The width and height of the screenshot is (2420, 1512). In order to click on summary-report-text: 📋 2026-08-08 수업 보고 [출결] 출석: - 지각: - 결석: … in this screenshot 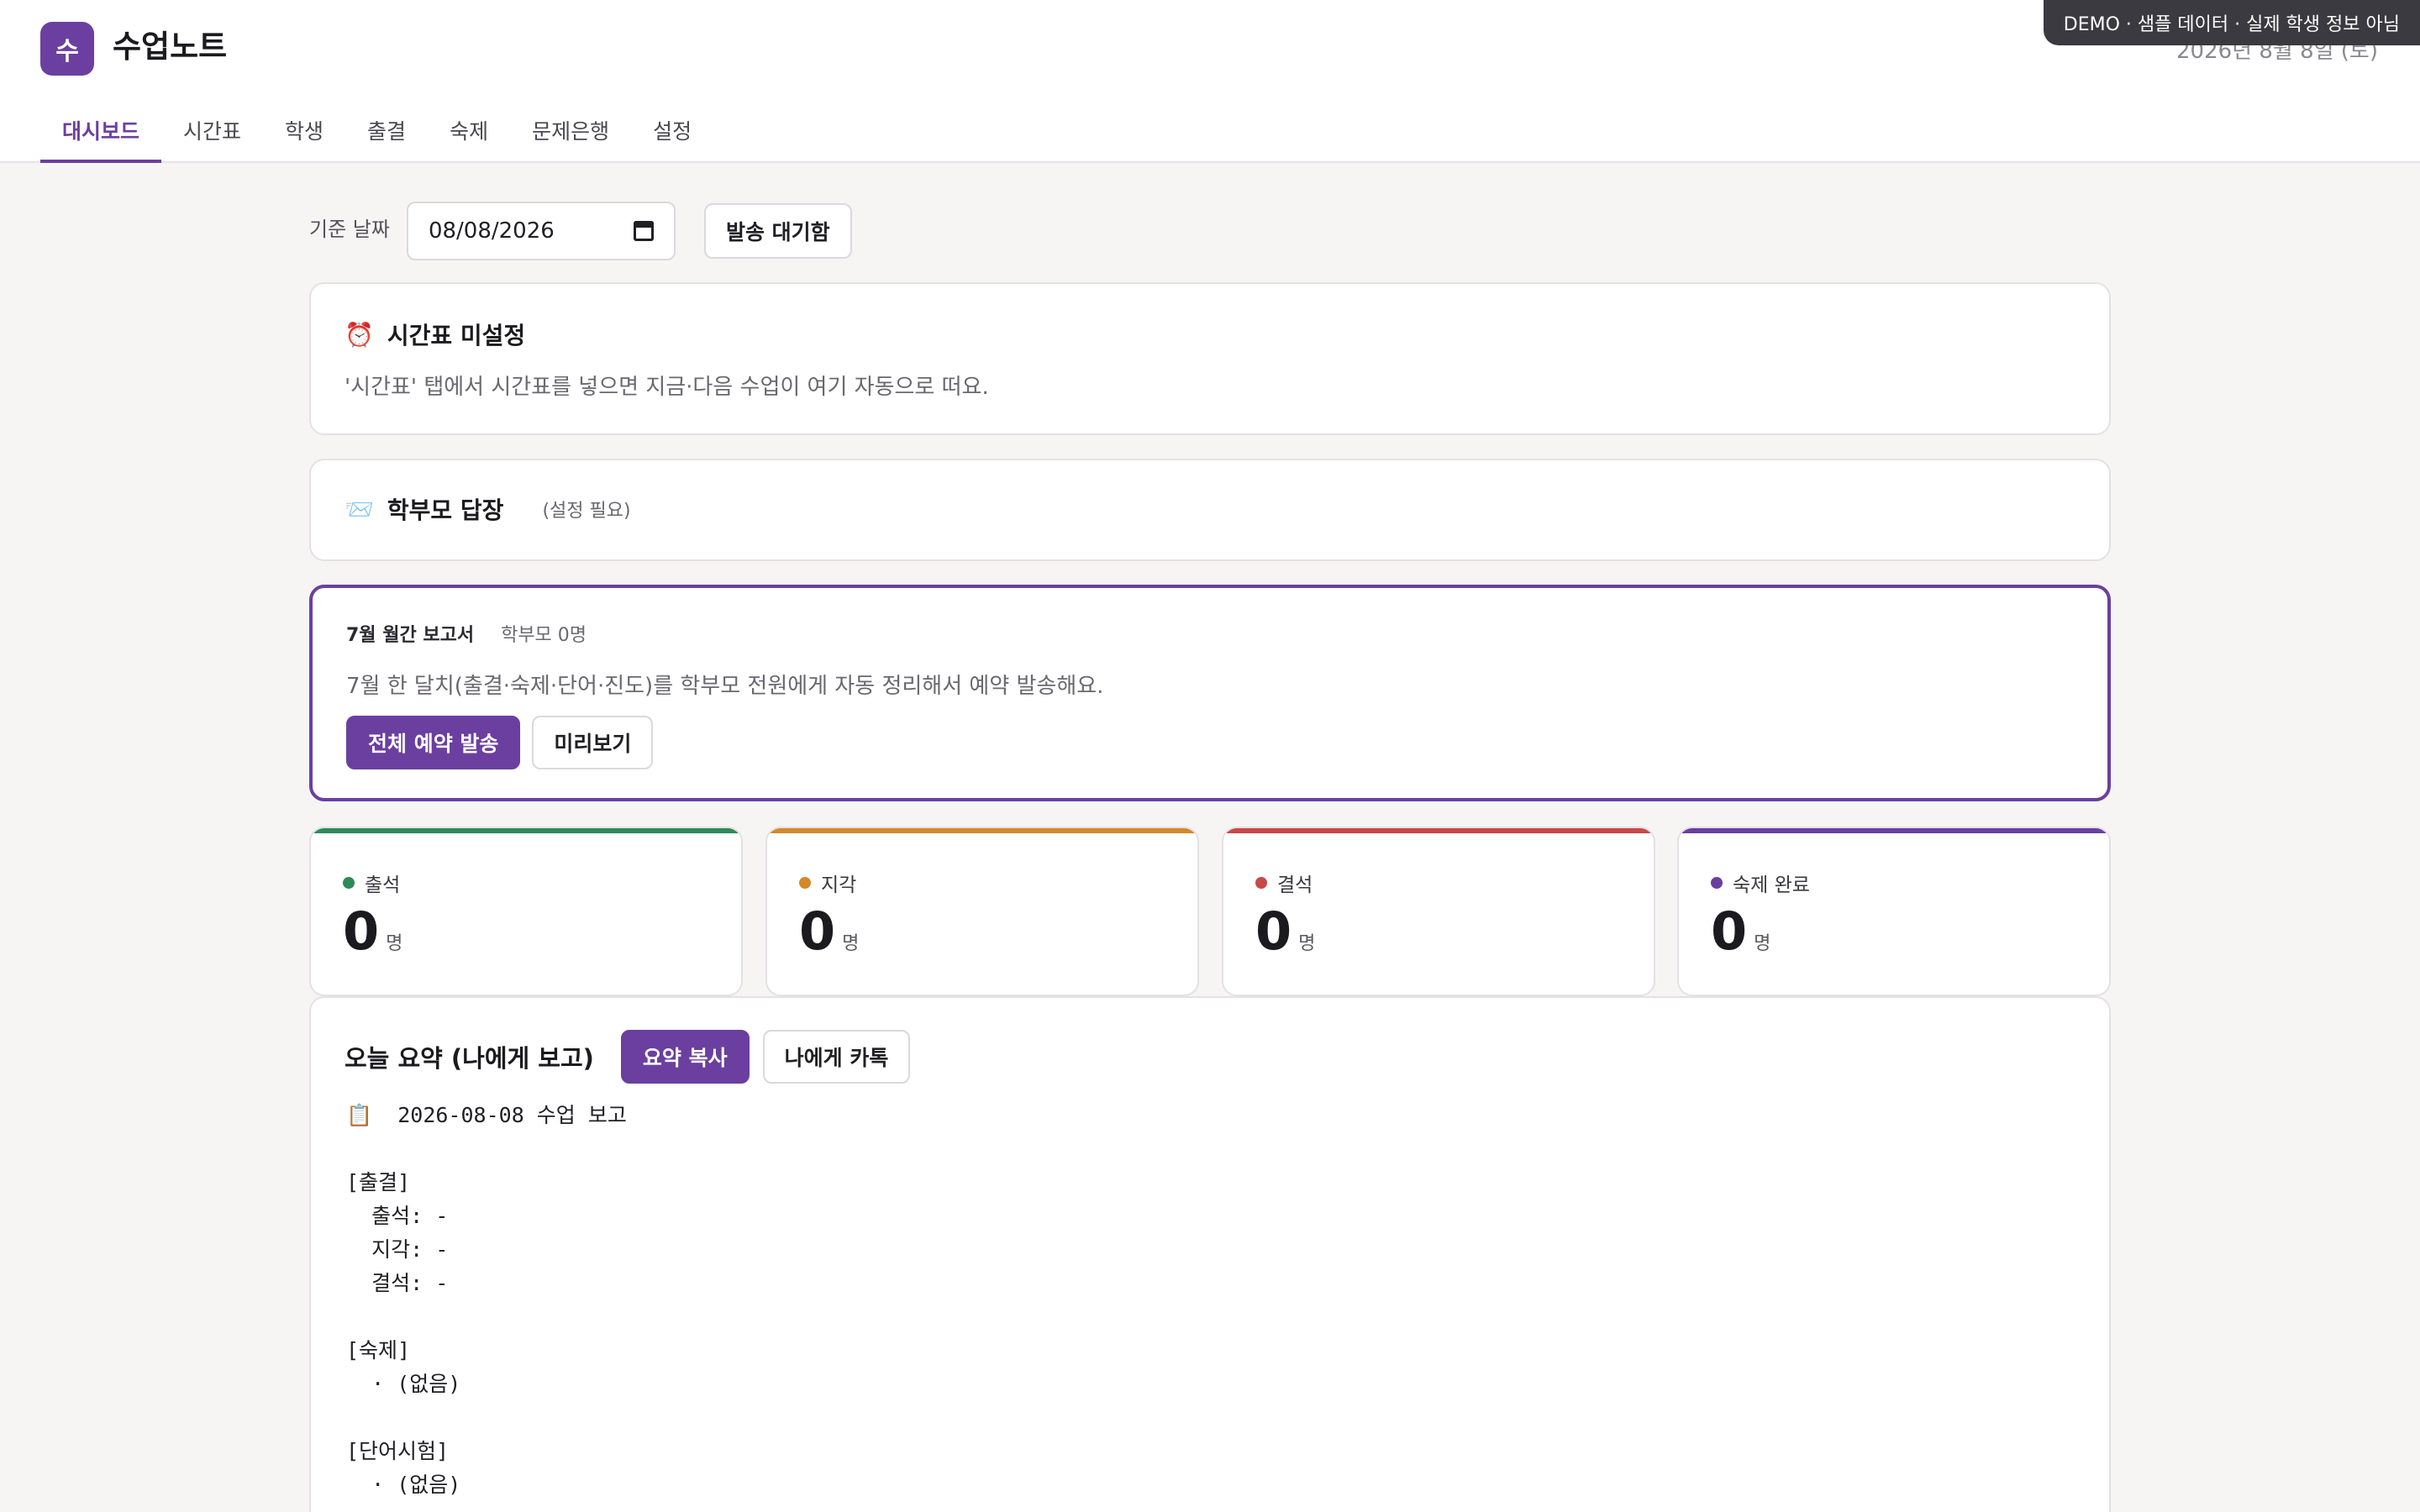, I will do `click(486, 1300)`.